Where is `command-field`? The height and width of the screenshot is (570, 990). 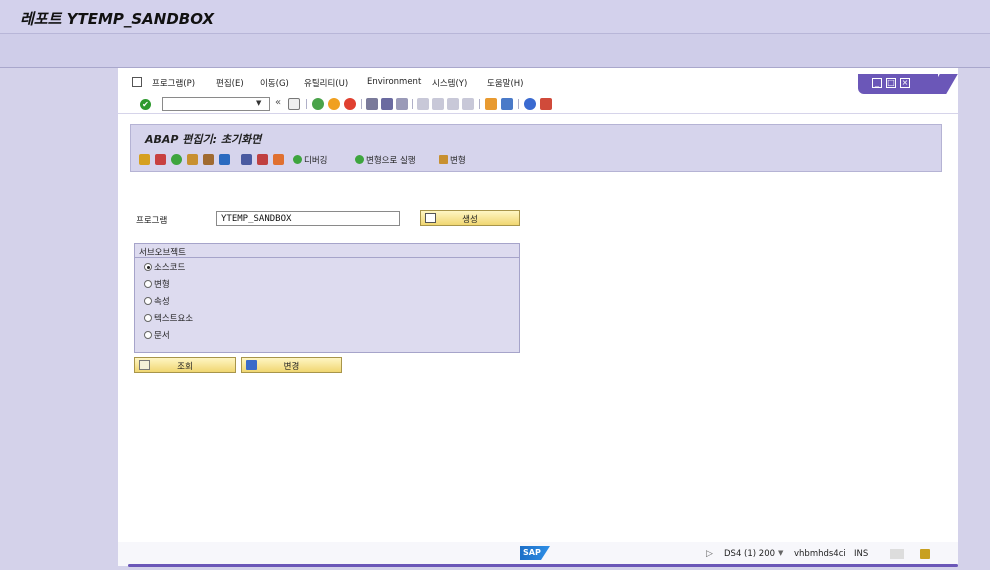 command-field is located at coordinates (216, 104).